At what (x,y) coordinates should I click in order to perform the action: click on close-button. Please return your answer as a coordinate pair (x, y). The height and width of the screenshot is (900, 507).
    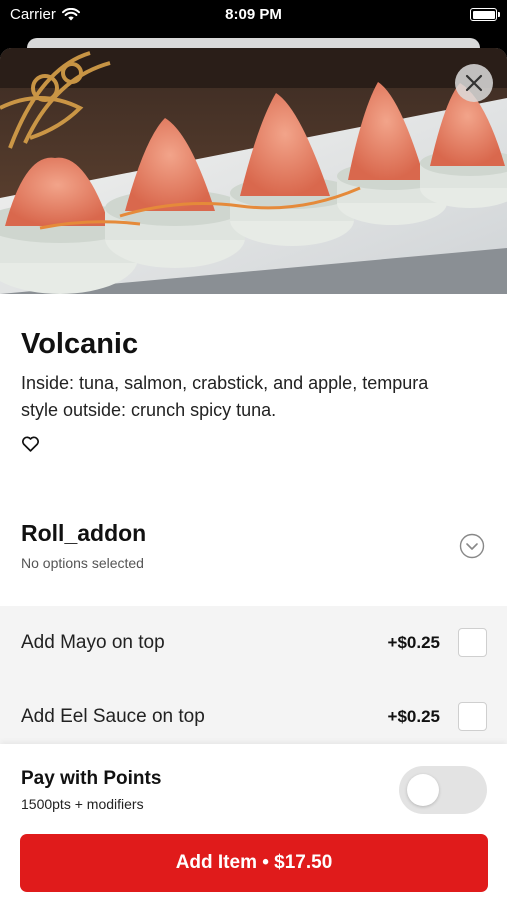
    Looking at the image, I should click on (474, 83).